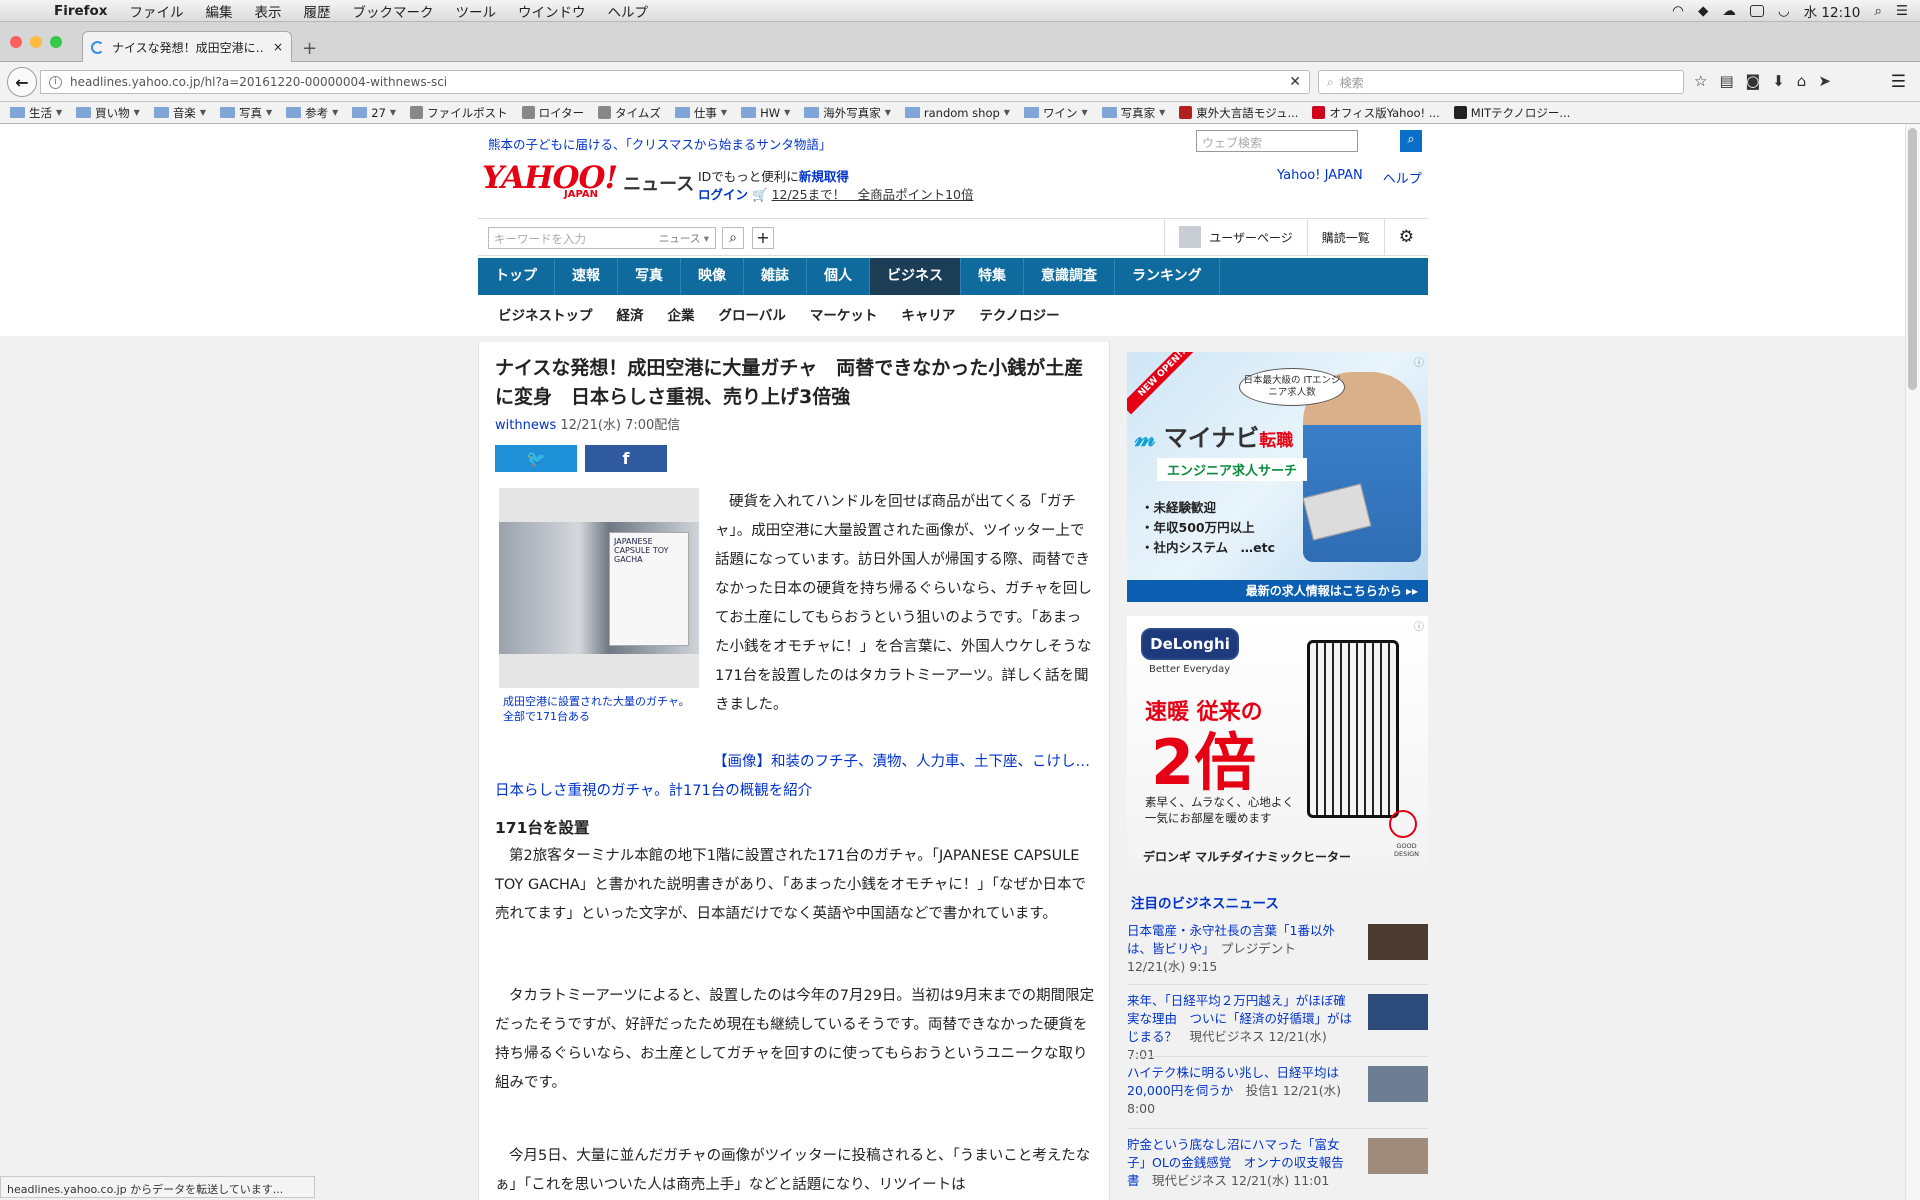  Describe the element at coordinates (684, 238) in the screenshot. I see `search-scope-select: ニュース ▾` at that location.